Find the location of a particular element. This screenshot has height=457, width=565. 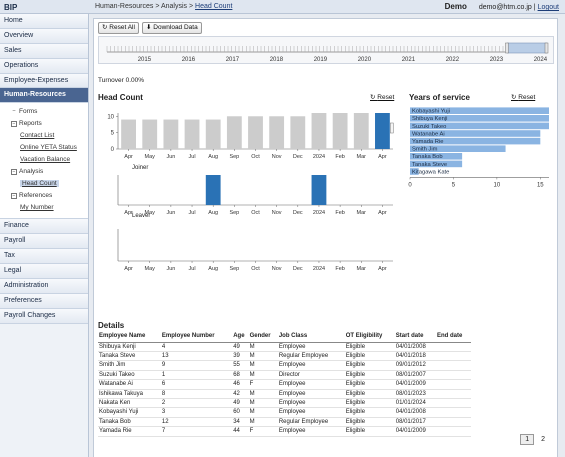

service-bar-label: Shibuya Kenji is located at coordinates (429, 119).